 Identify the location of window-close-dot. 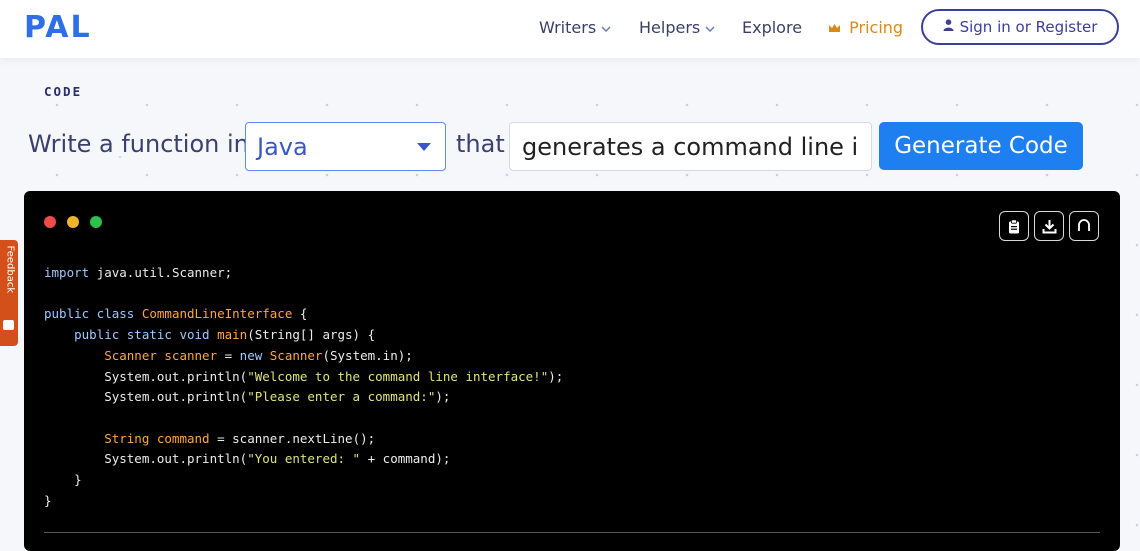
(50, 222).